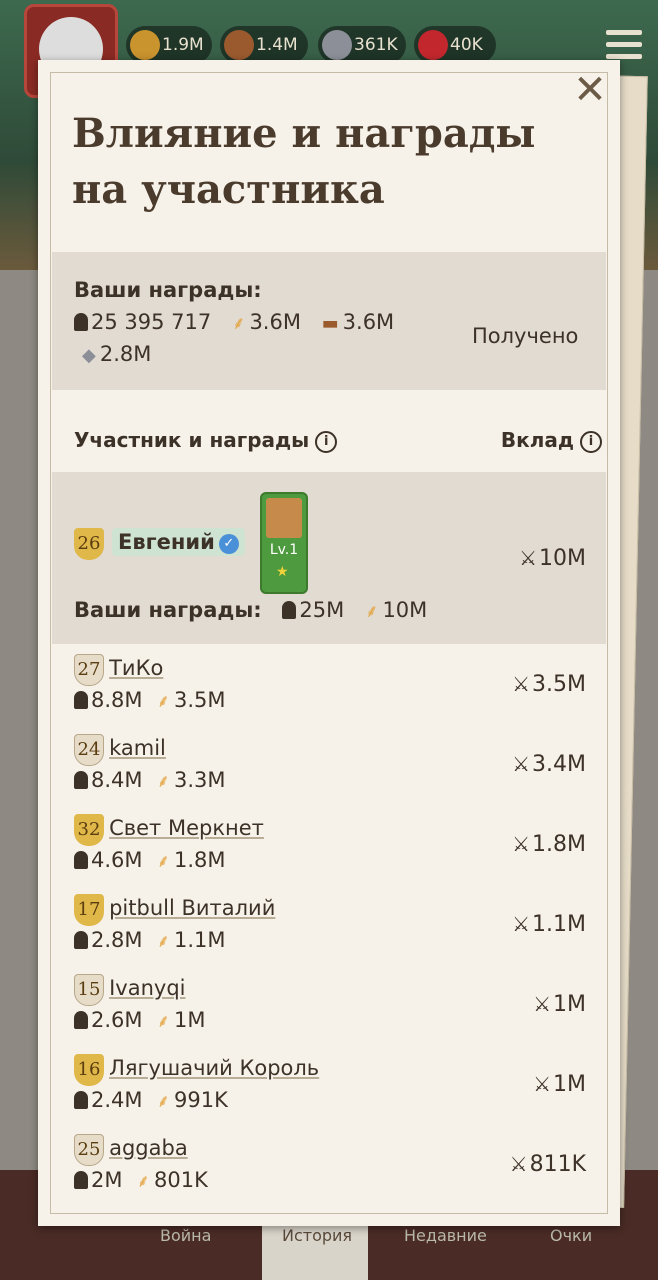 The image size is (658, 1280). What do you see at coordinates (107, 1180) in the screenshot?
I see `troops-reward: 2M` at bounding box center [107, 1180].